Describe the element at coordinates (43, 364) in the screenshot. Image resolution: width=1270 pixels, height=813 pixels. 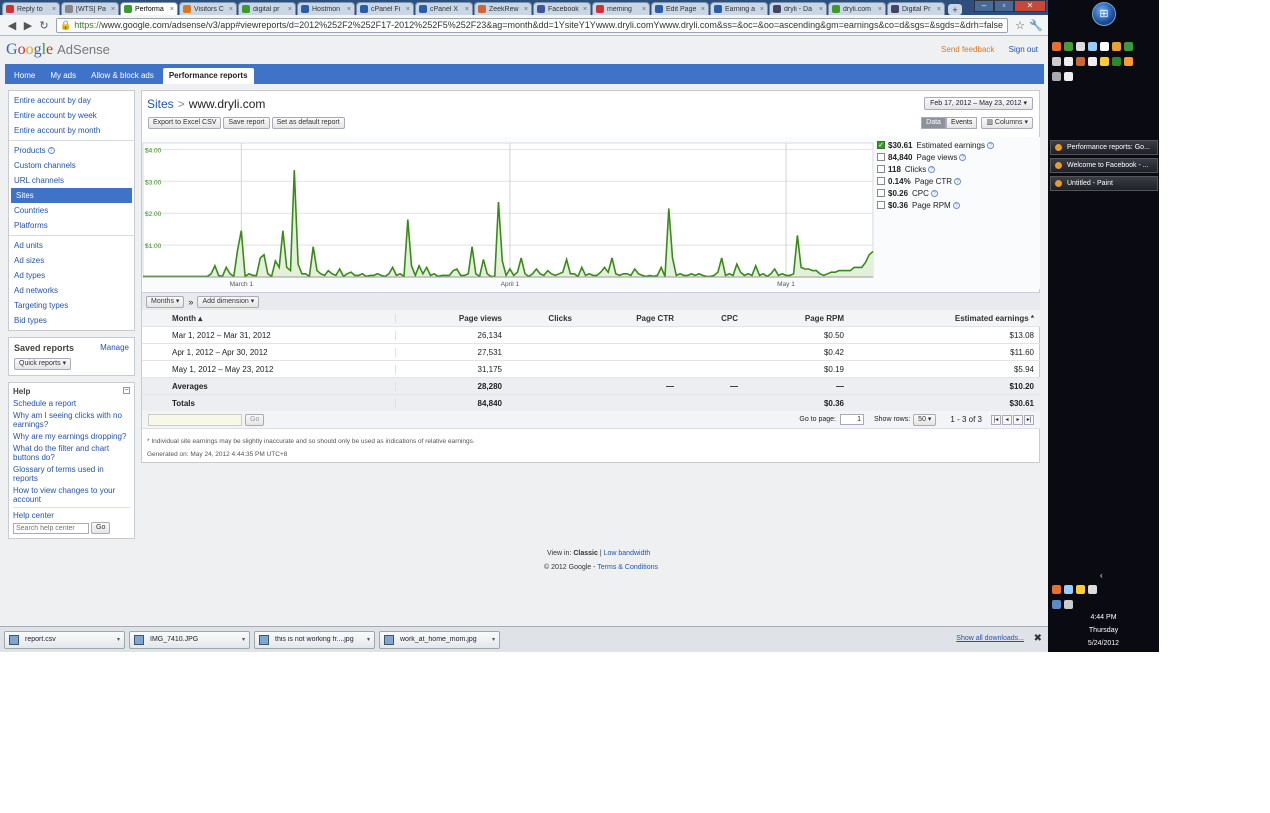
I see `quick-reports-dropdown: Quick reports ▾` at that location.